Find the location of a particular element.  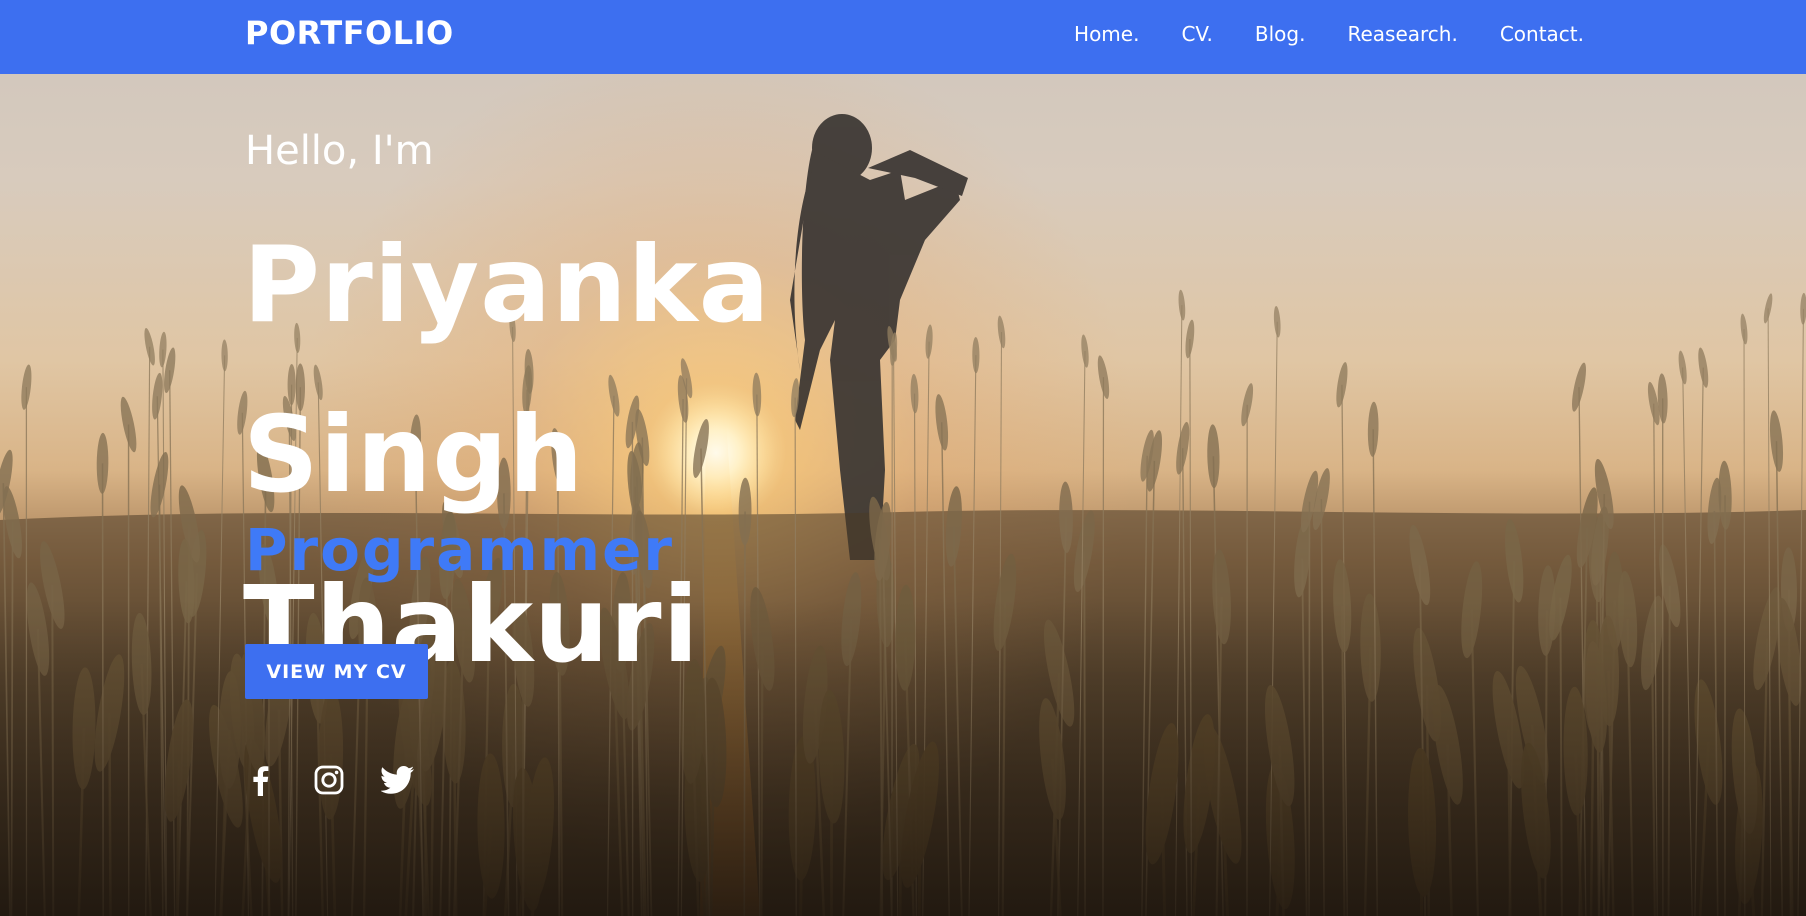

view-cv-button: VIEW MY CV is located at coordinates (336, 671).